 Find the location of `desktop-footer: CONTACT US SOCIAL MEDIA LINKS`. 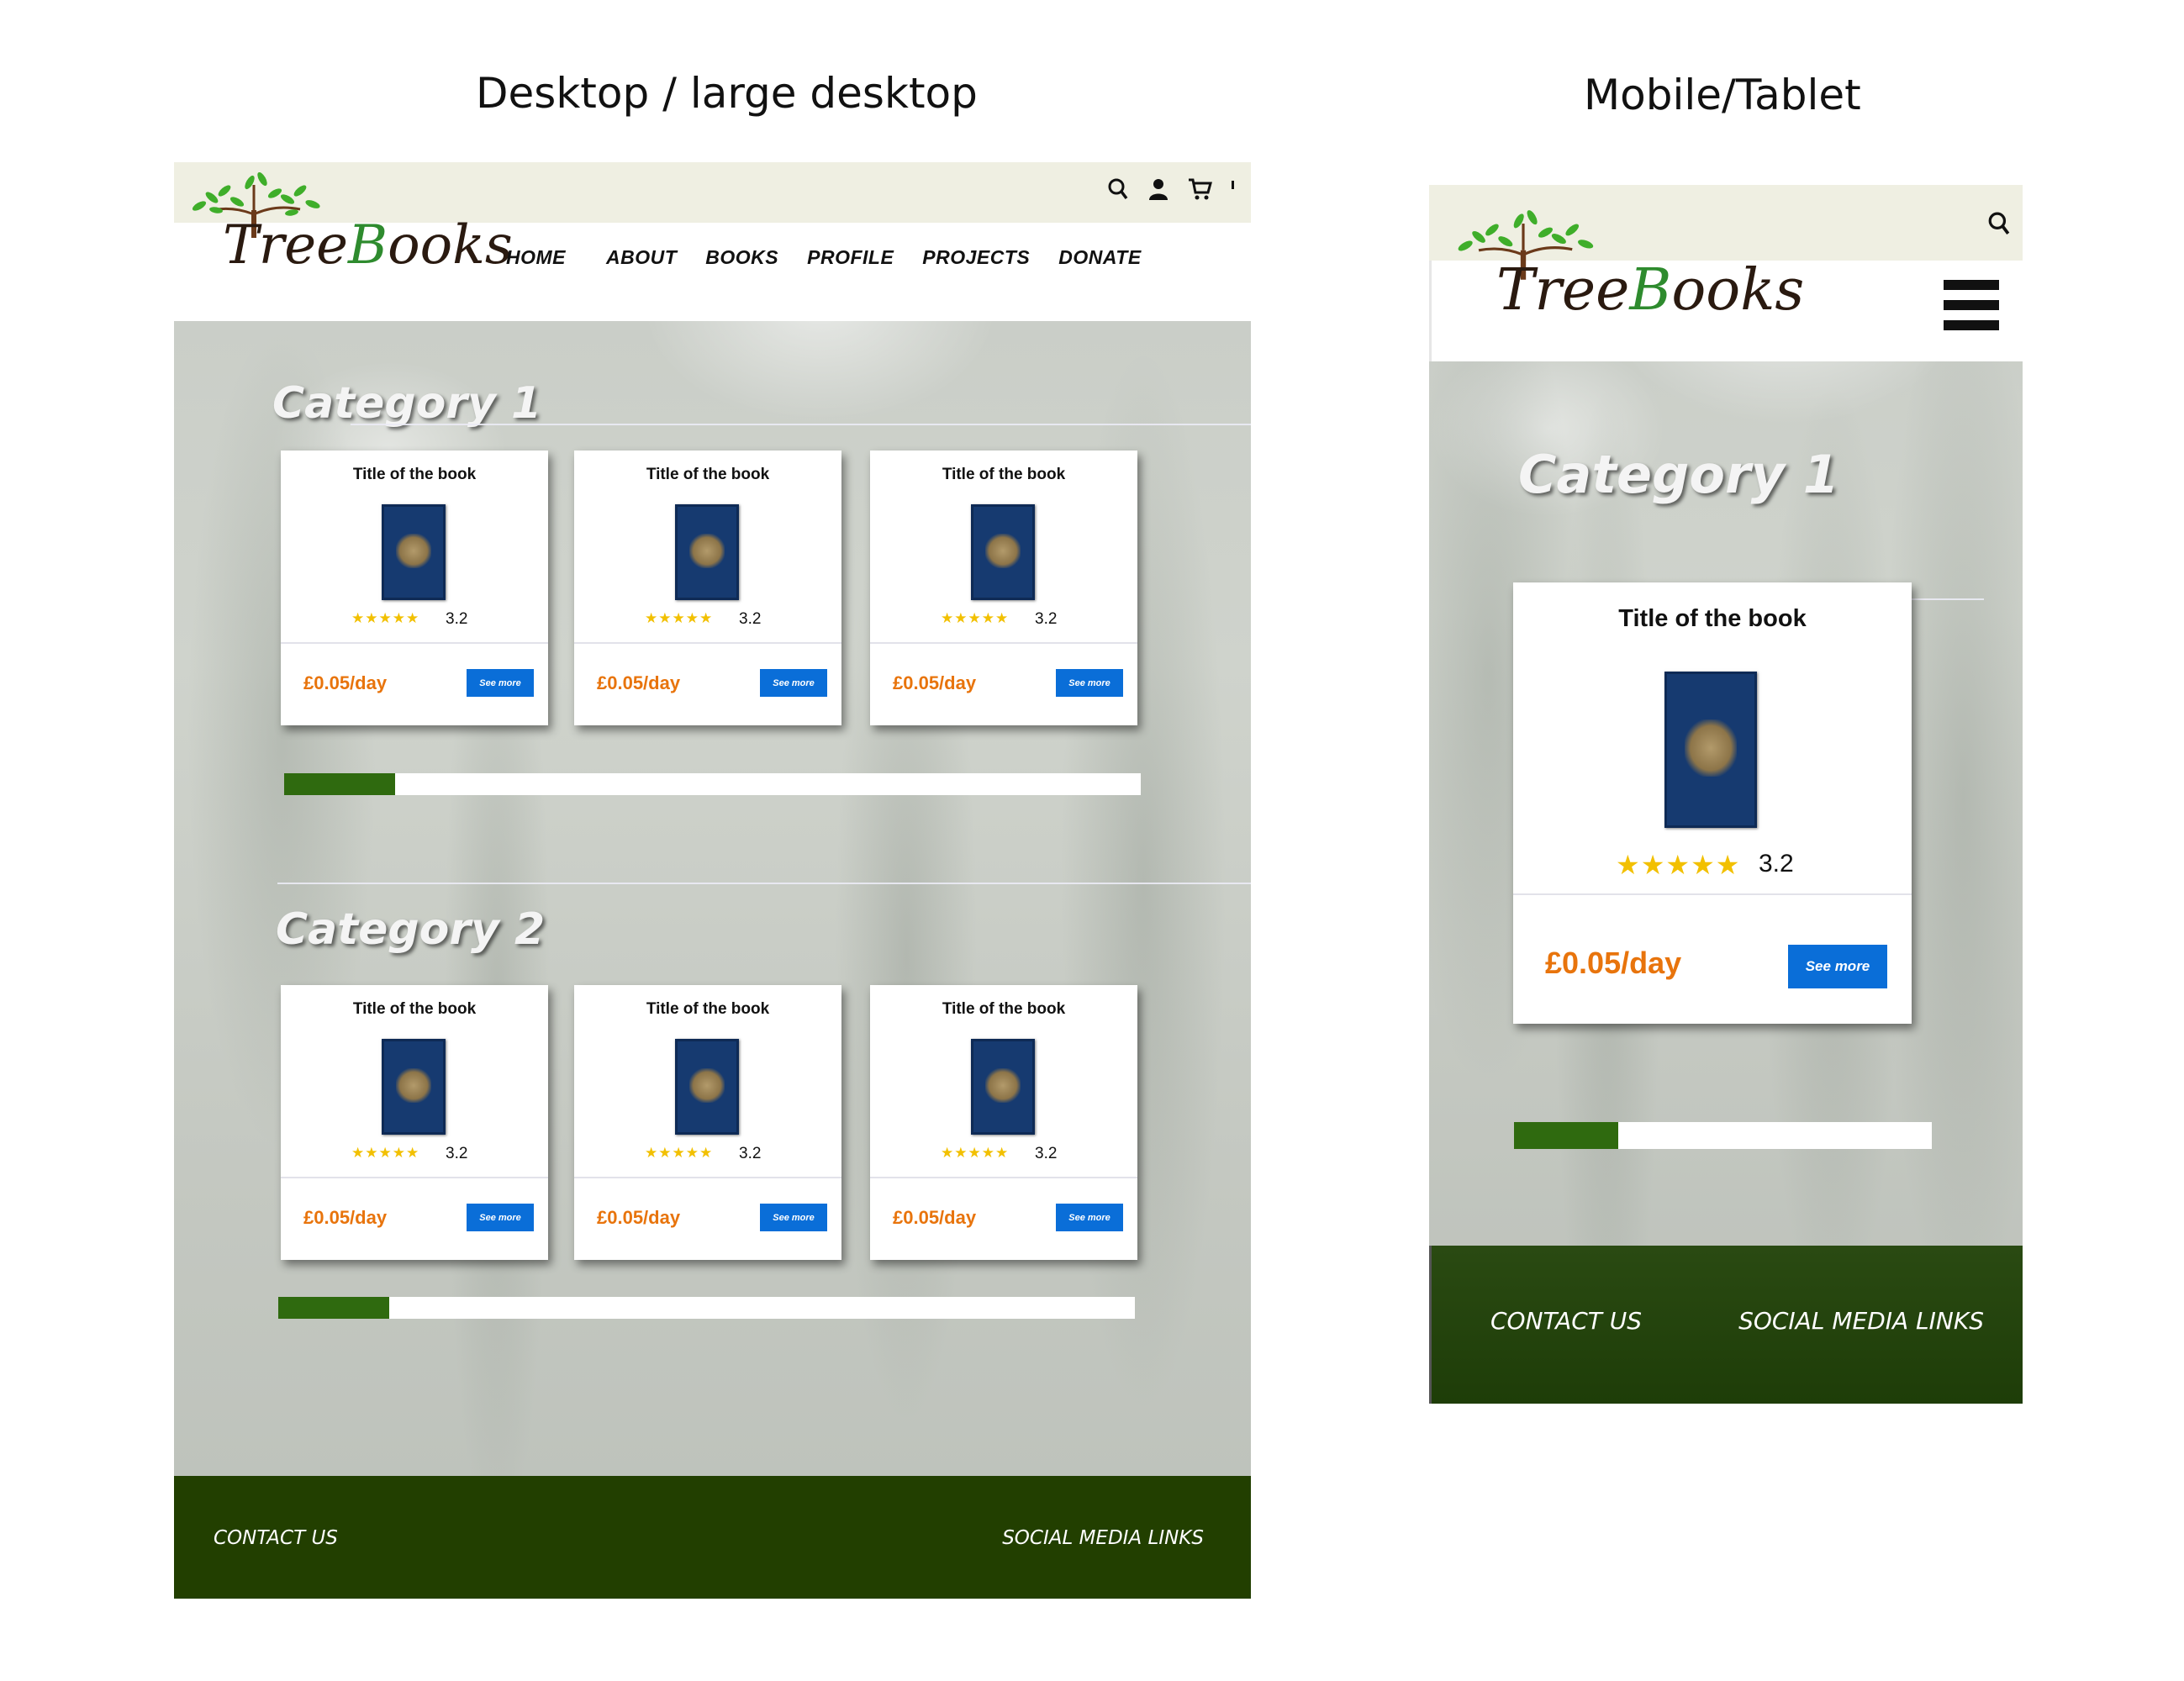

desktop-footer: CONTACT US SOCIAL MEDIA LINKS is located at coordinates (712, 1537).